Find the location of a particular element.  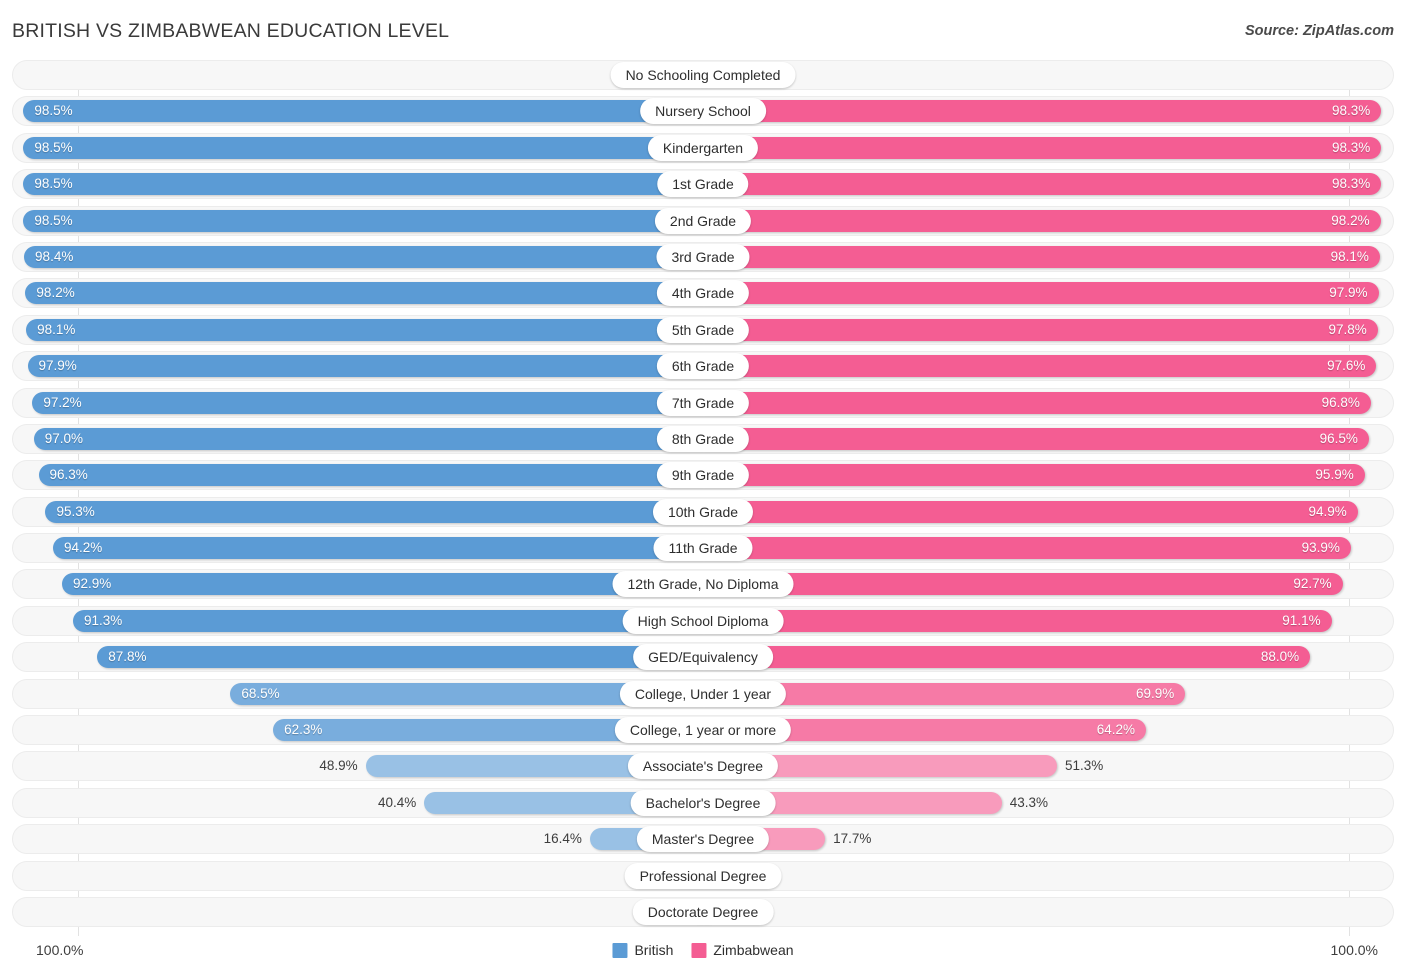

category-label-pill: Associate's Degree is located at coordinates (703, 766).